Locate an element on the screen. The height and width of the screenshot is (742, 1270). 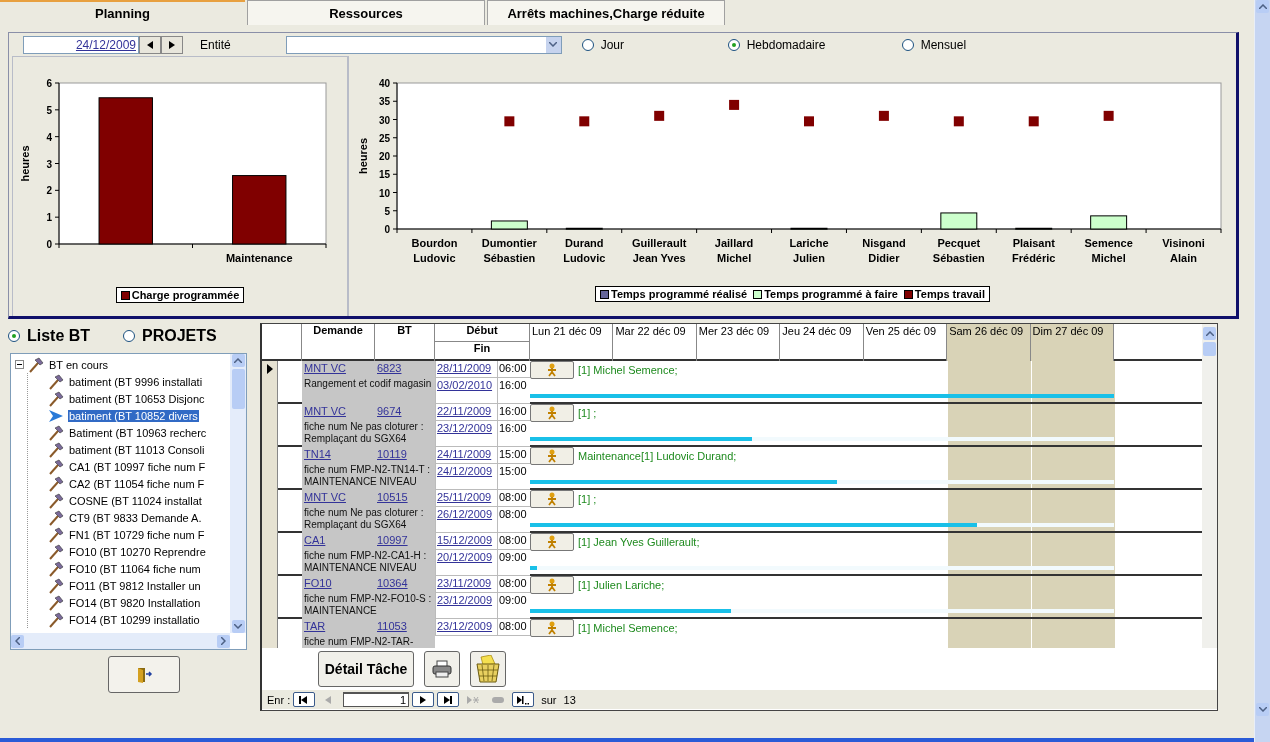
tab: Ressources is located at coordinates (366, 12).